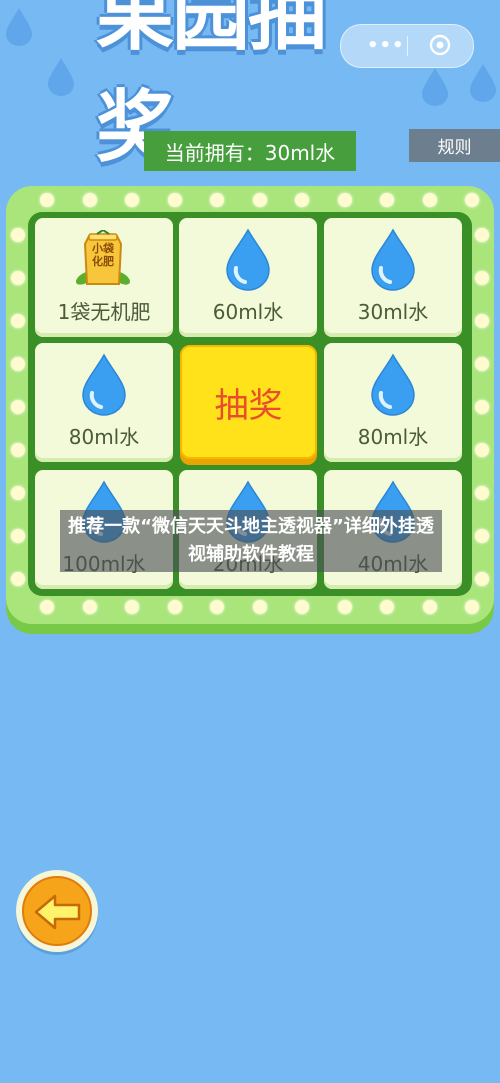 The image size is (500, 1083). I want to click on back-arrow-icon, so click(57, 912).